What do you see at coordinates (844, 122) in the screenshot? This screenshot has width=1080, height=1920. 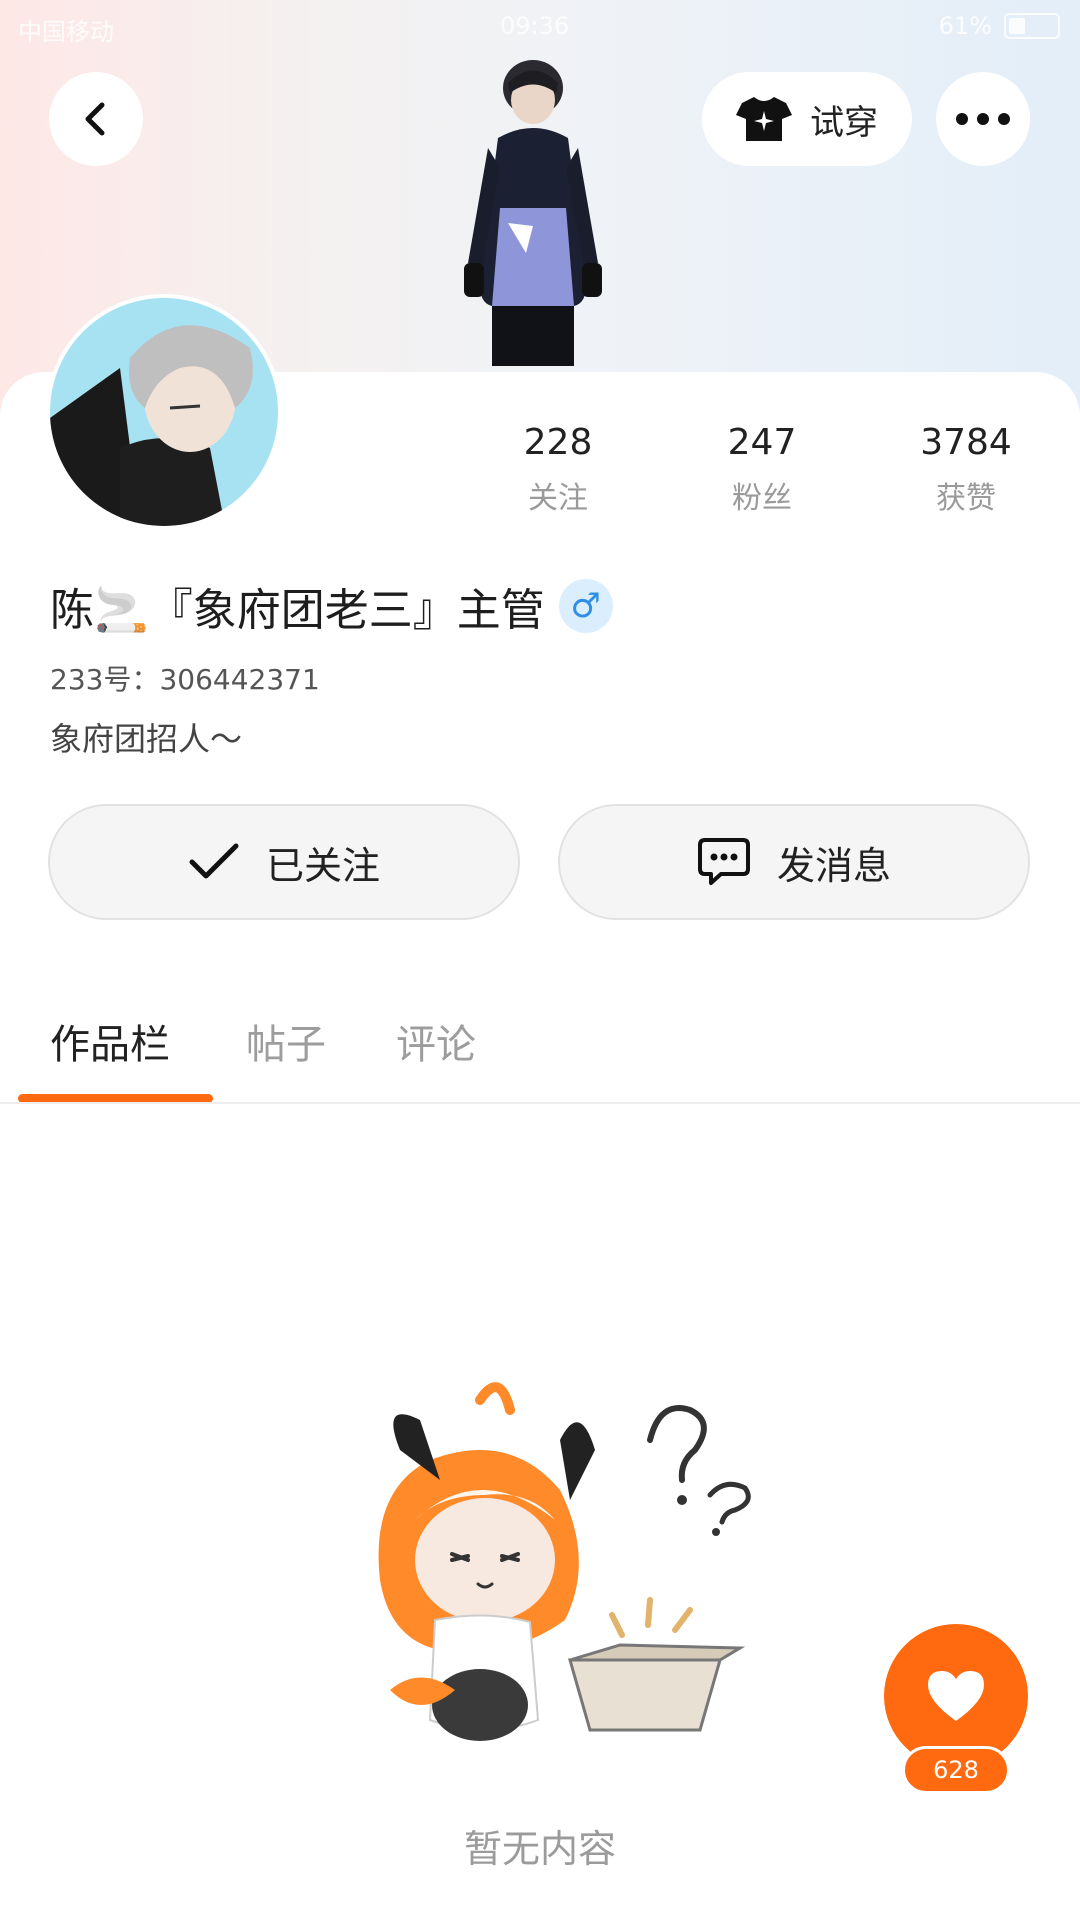 I see `try-on-label: 试穿` at bounding box center [844, 122].